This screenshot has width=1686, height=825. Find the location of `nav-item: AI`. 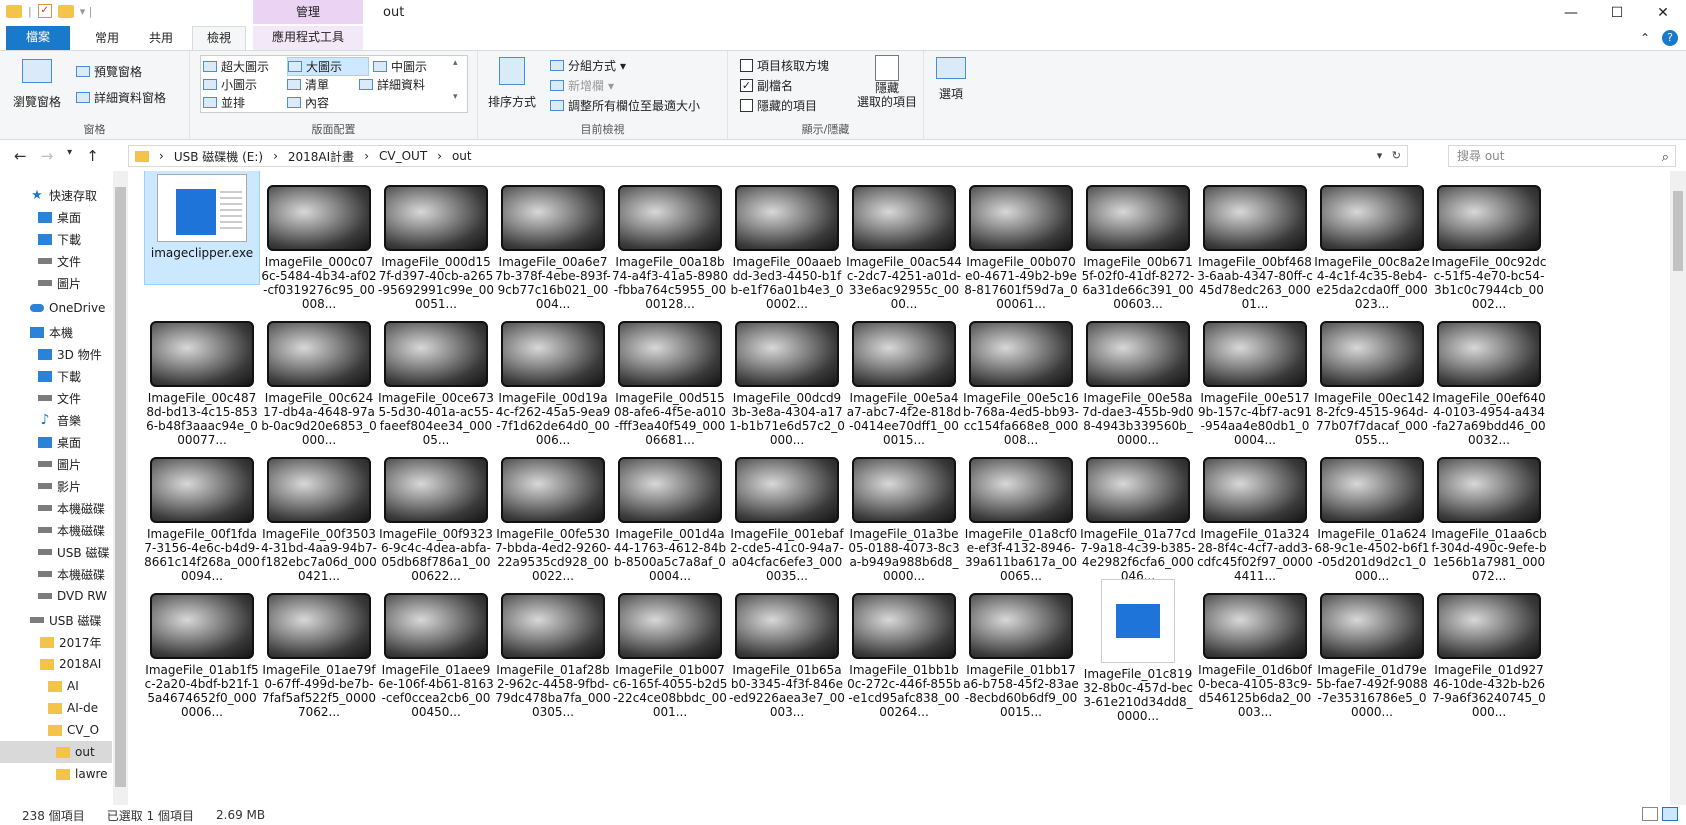

nav-item: AI is located at coordinates (56, 686).